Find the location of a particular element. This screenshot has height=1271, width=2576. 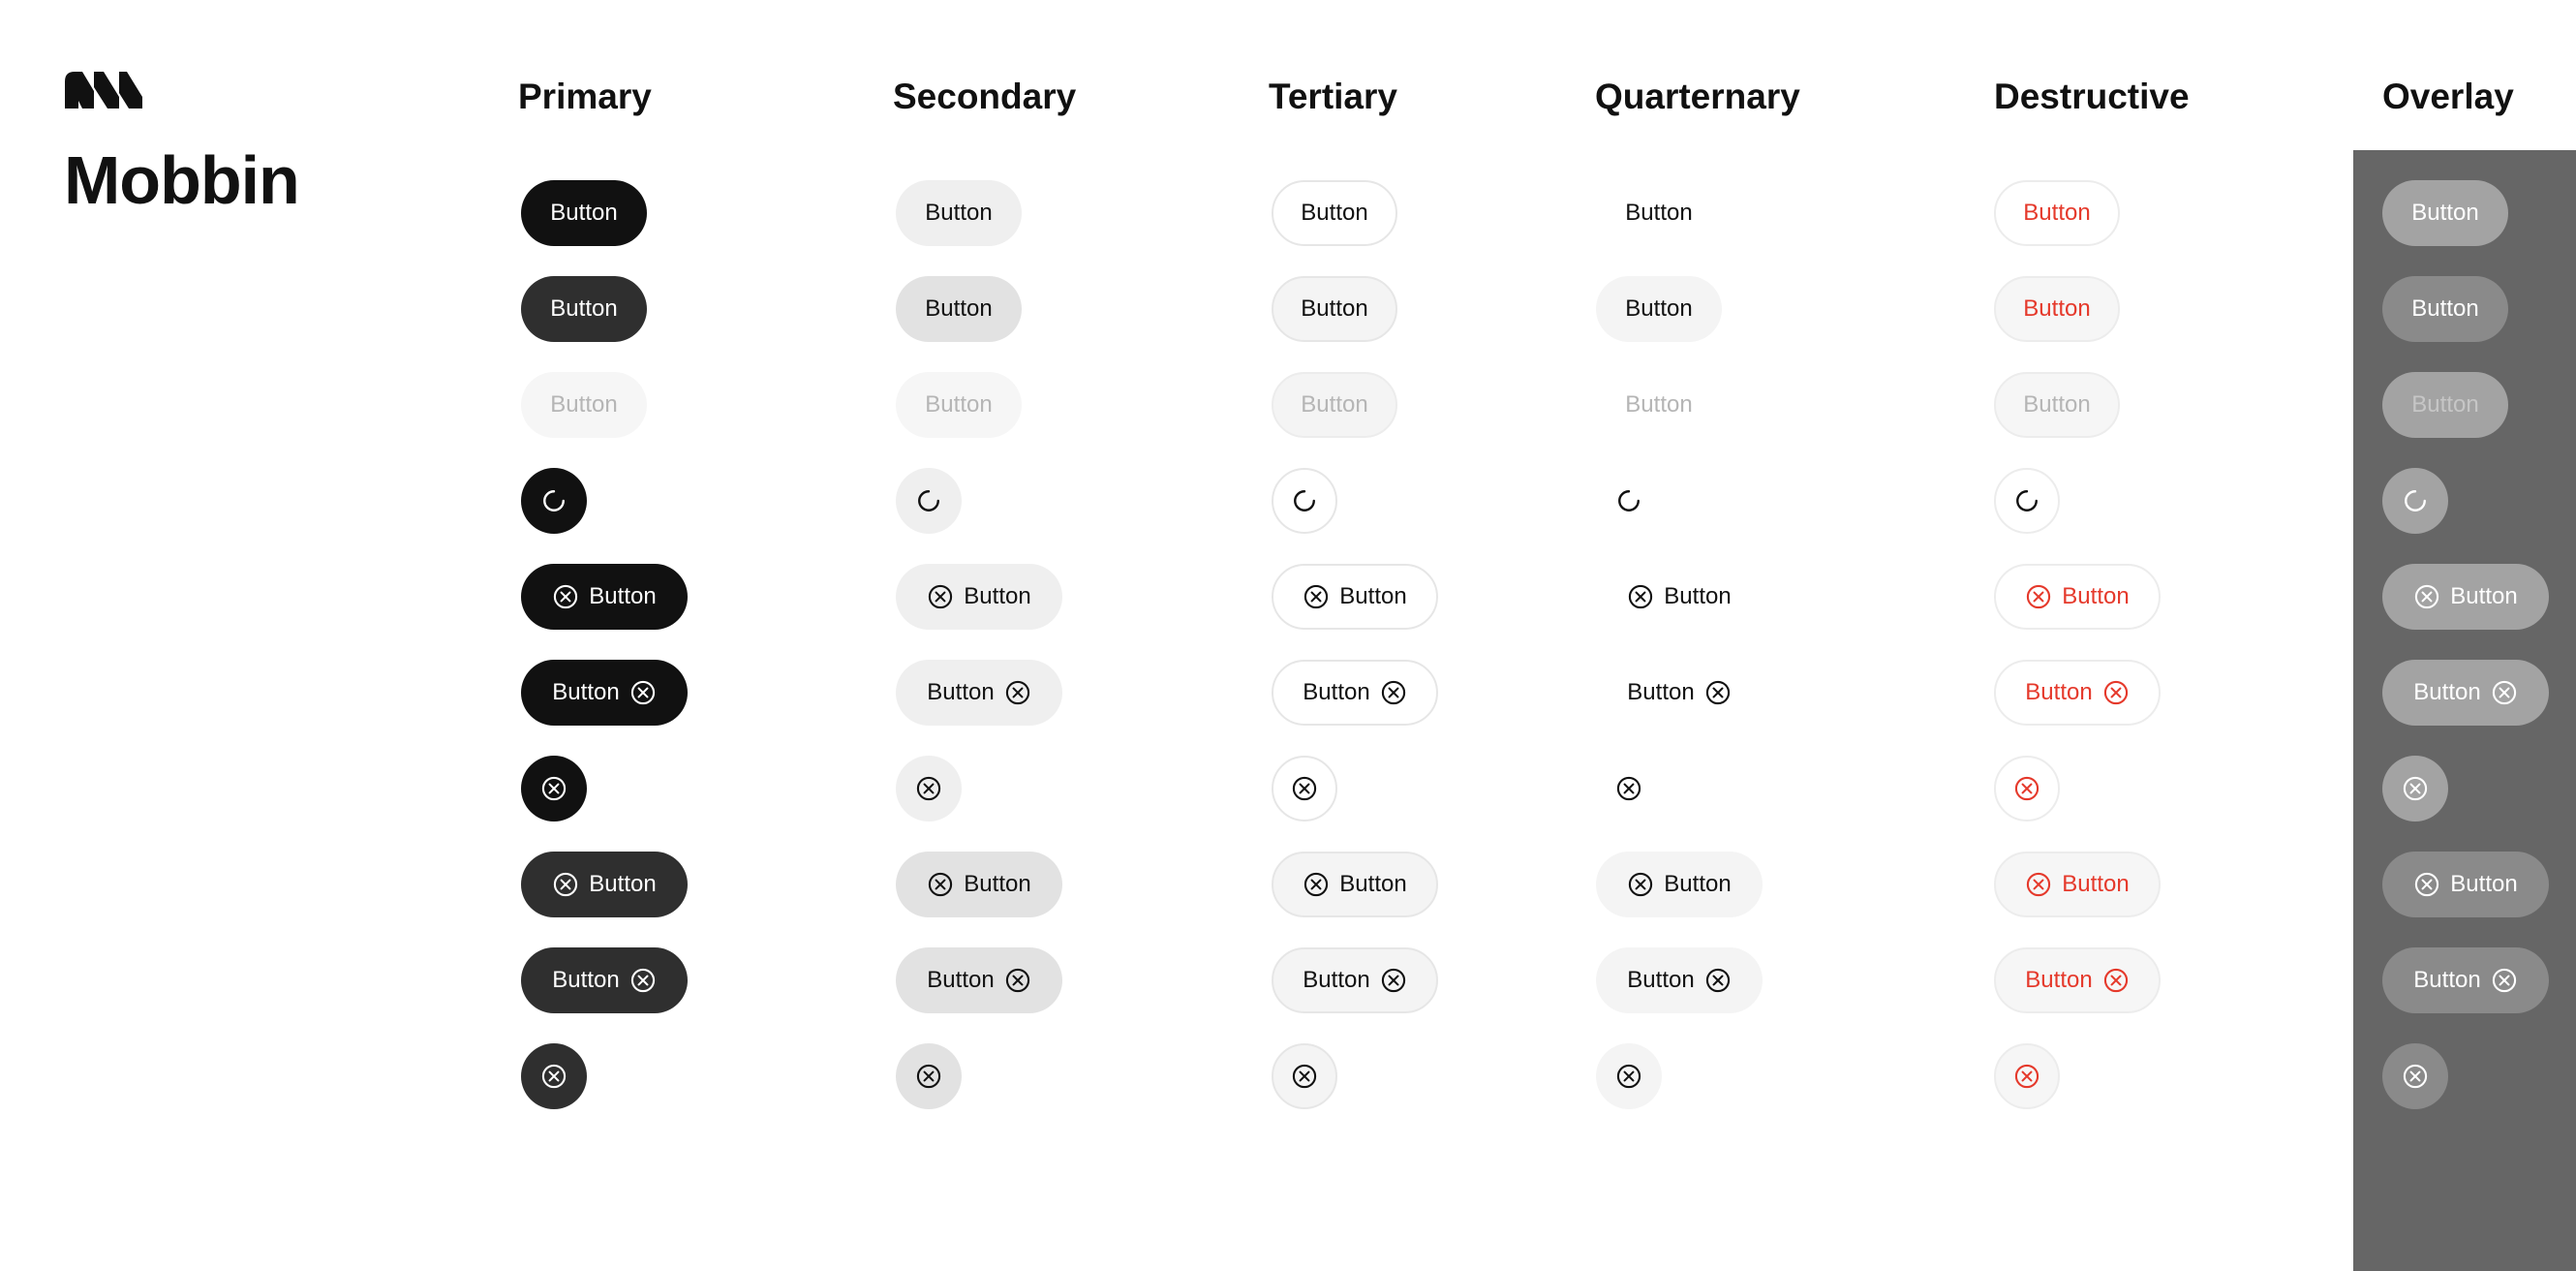

secondary-button-pressed-text: Button is located at coordinates (959, 309).